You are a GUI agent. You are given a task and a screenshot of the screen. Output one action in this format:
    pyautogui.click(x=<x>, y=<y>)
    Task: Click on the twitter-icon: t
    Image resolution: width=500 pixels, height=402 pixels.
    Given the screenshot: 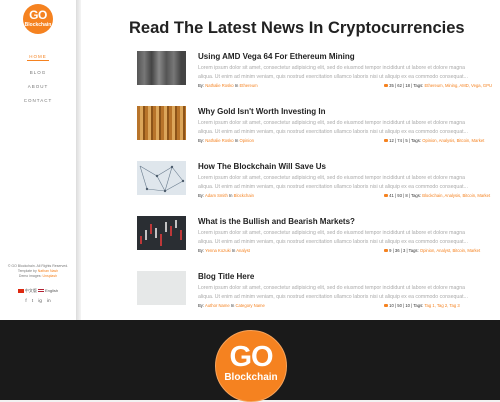 What is the action you would take?
    pyautogui.click(x=32, y=300)
    